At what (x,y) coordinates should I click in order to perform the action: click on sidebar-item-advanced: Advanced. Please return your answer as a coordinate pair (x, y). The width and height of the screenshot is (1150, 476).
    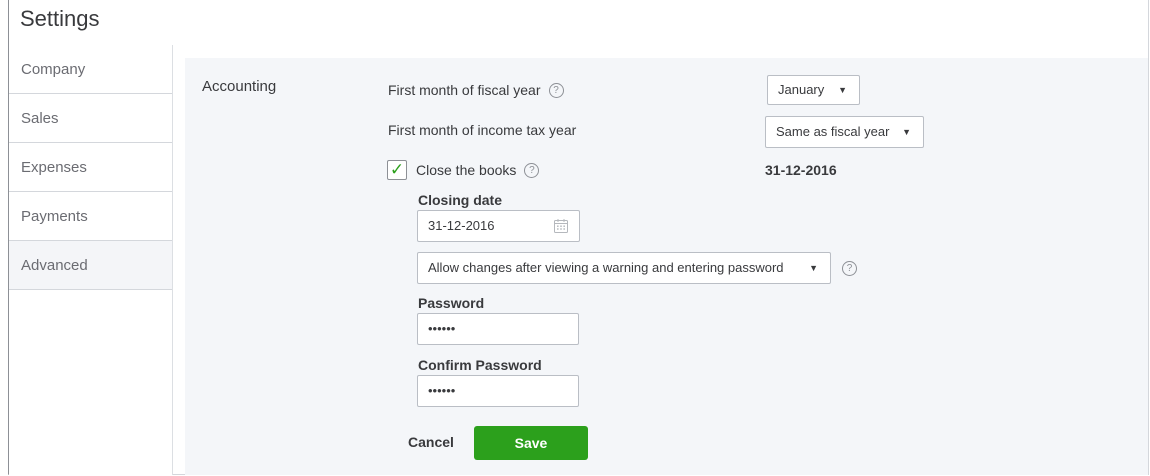
    Looking at the image, I should click on (90, 265).